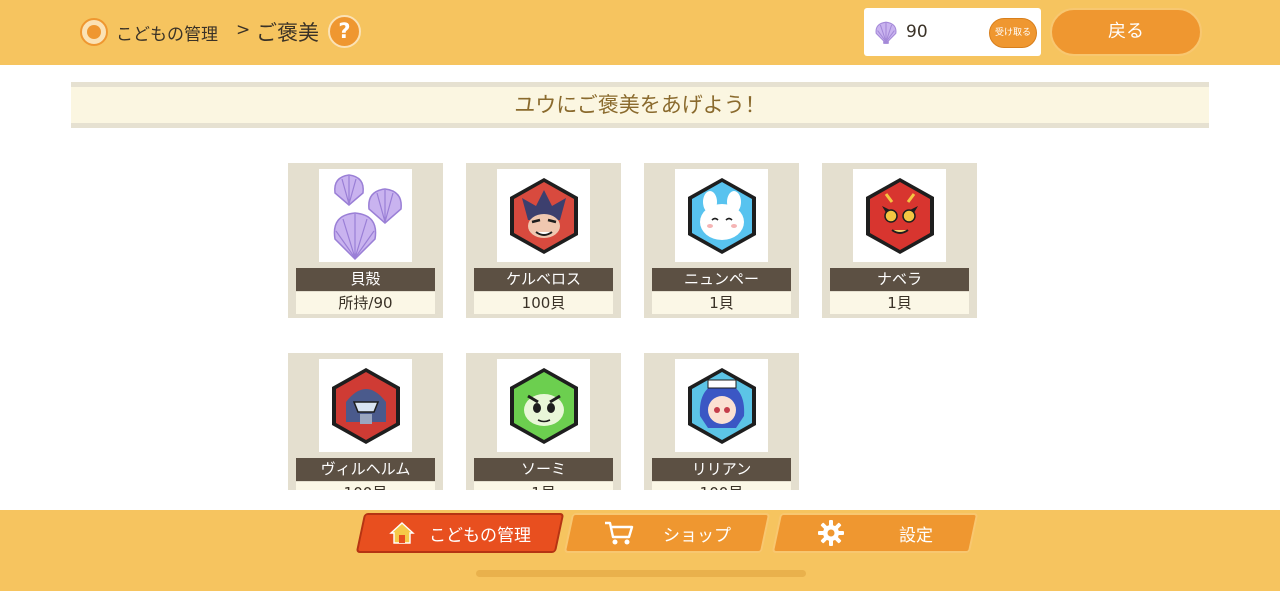 The image size is (1280, 591). I want to click on reward-card-wilhelm: ヴィルヘルム 100貝, so click(365, 421).